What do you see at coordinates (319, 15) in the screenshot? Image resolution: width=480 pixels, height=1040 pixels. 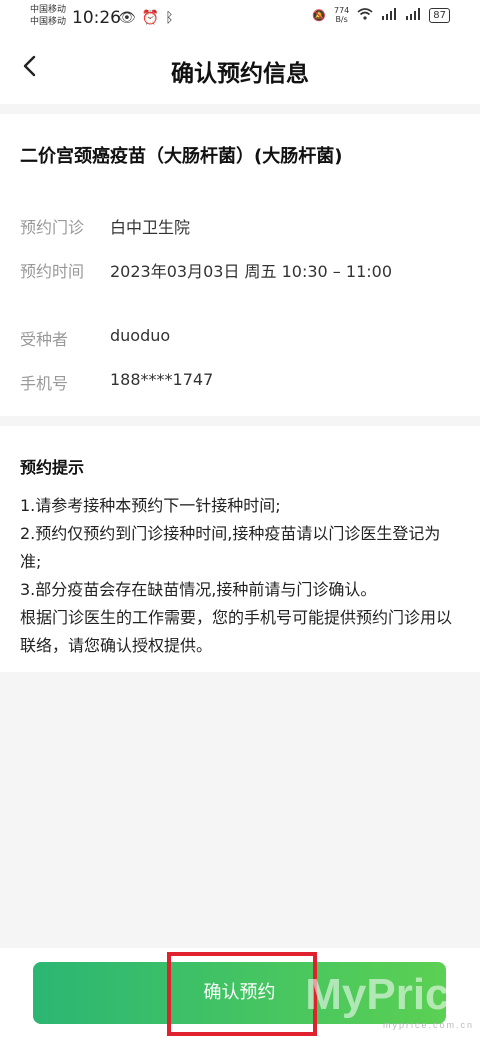 I see `mute-icon: 🔕` at bounding box center [319, 15].